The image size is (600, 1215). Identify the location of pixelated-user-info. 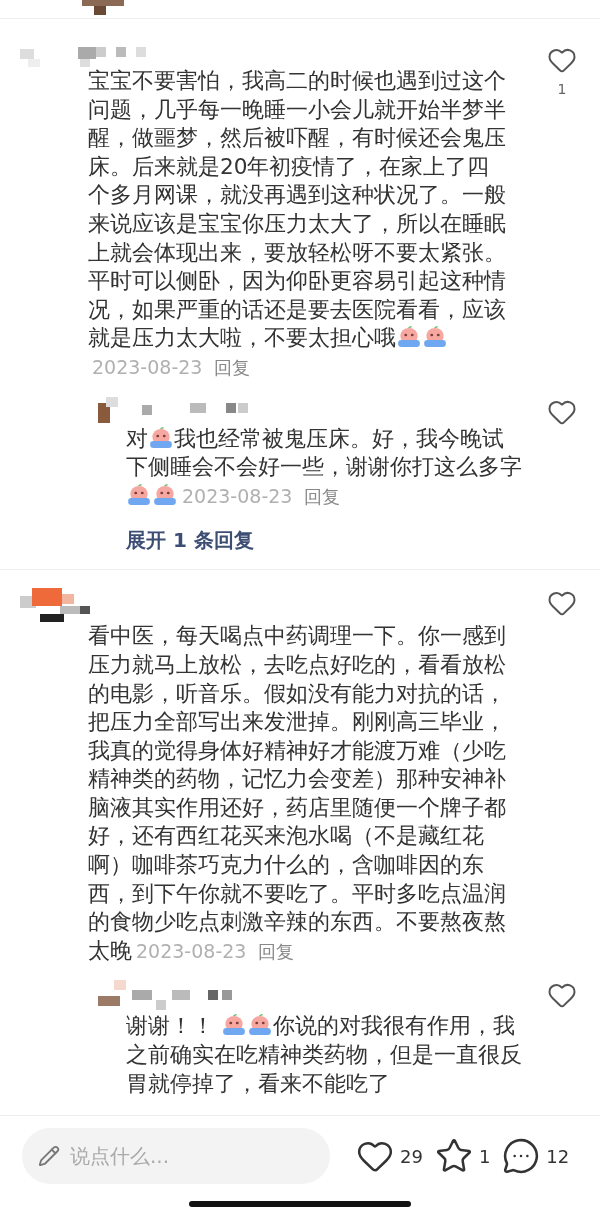
(55, 605).